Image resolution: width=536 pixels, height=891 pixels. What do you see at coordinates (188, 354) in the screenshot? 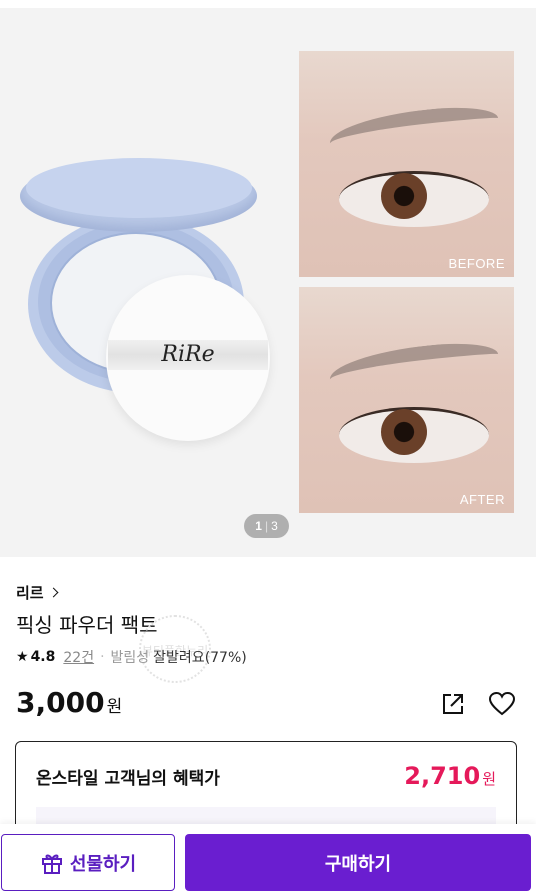
I see `puff-logo: RiRe` at bounding box center [188, 354].